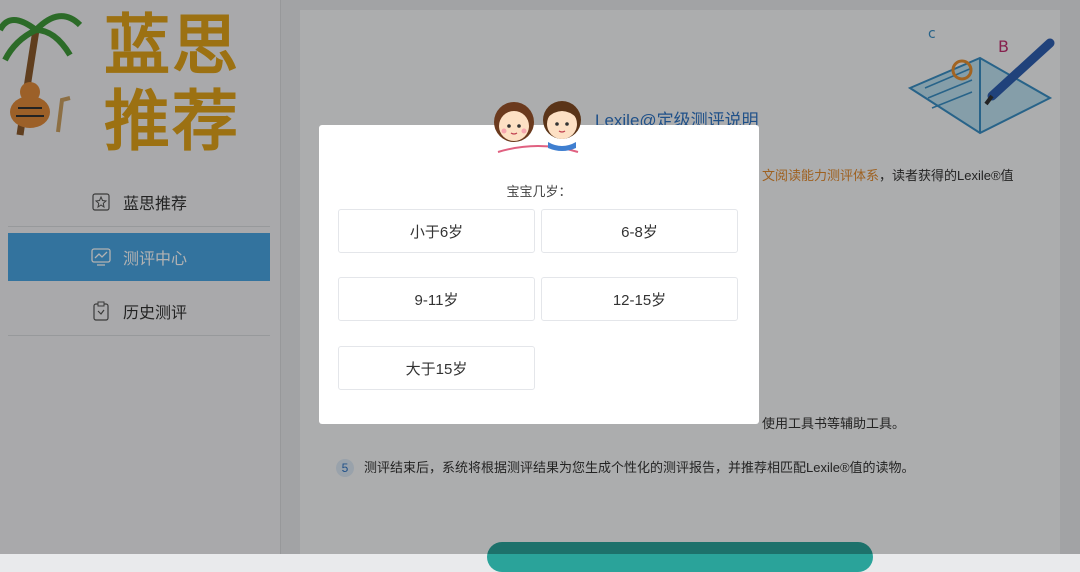 This screenshot has height=572, width=1080. Describe the element at coordinates (436, 299) in the screenshot. I see `age-option-9-11: 9-11岁` at that location.